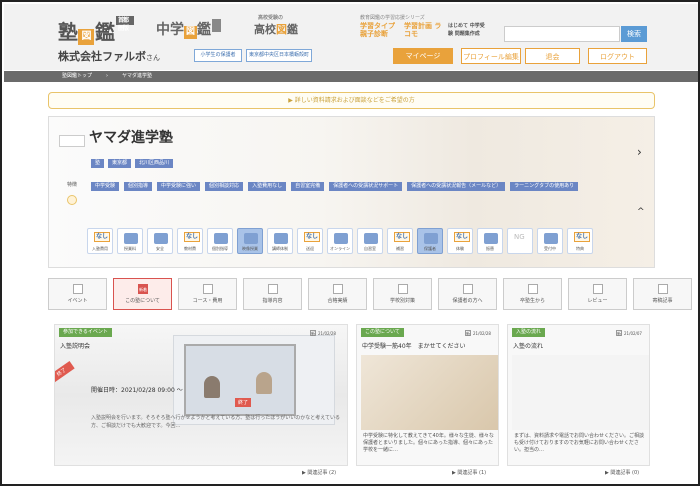 The width and height of the screenshot is (700, 486). I want to click on series-link-type: 学習タイプ 親子診断, so click(379, 30).